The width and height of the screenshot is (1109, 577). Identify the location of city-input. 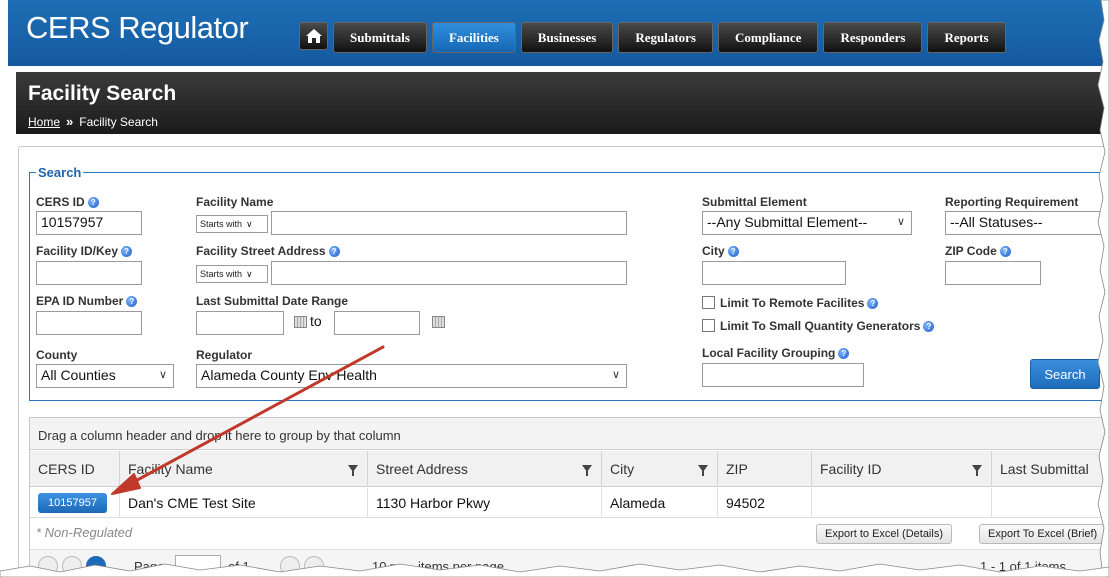
(774, 273).